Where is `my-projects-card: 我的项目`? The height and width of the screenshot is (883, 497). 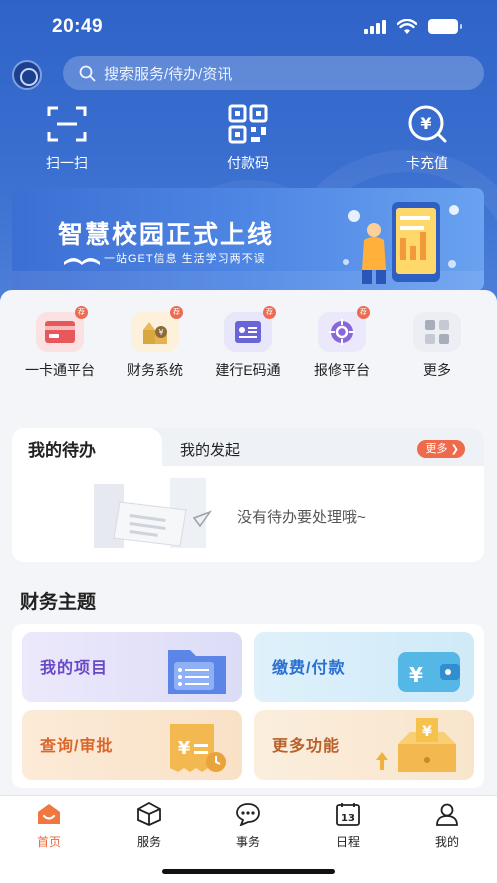 my-projects-card: 我的项目 is located at coordinates (132, 667).